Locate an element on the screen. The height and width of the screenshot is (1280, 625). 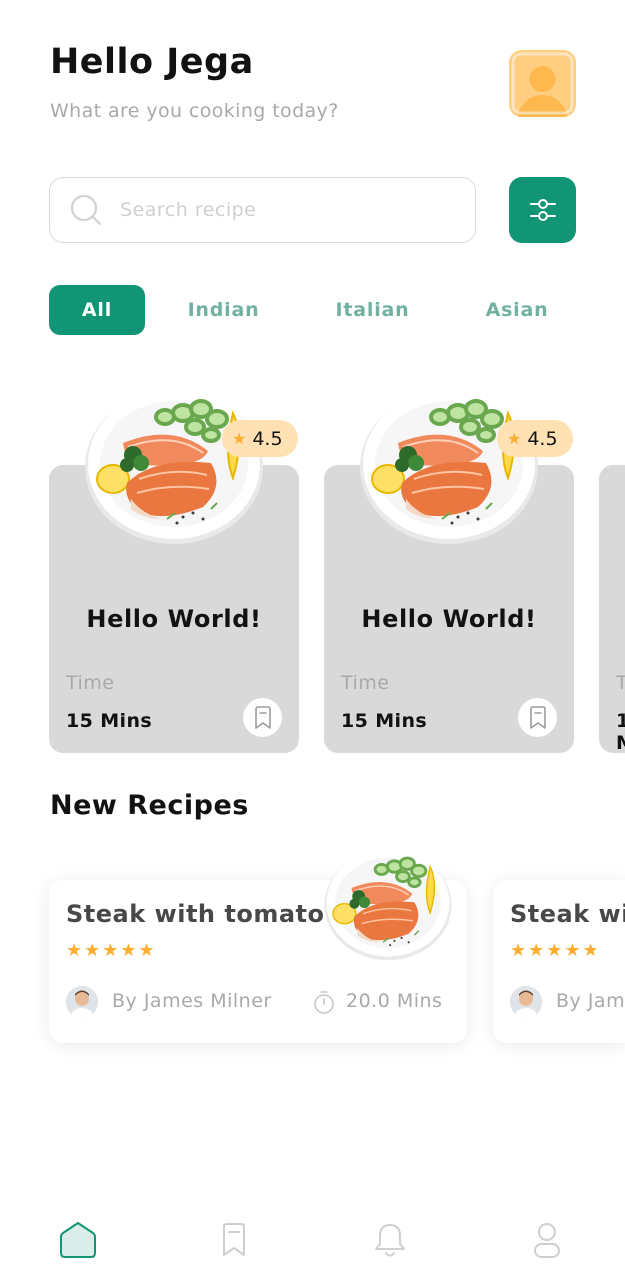
greeting-subtitle: What are you cooking today? is located at coordinates (194, 111).